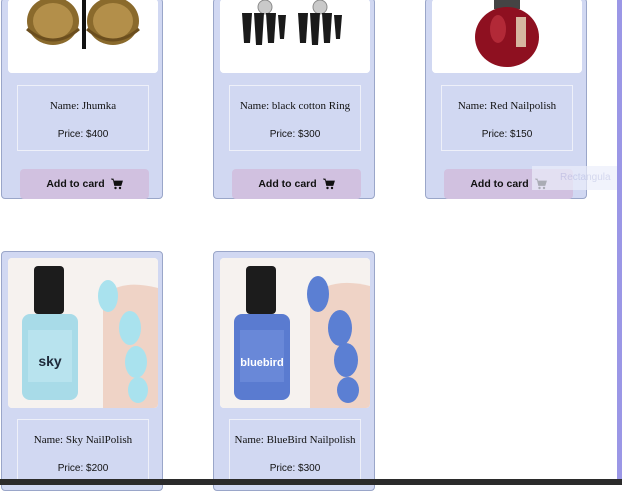 Image resolution: width=622 pixels, height=491 pixels. I want to click on svg-text: sky, so click(50, 361).